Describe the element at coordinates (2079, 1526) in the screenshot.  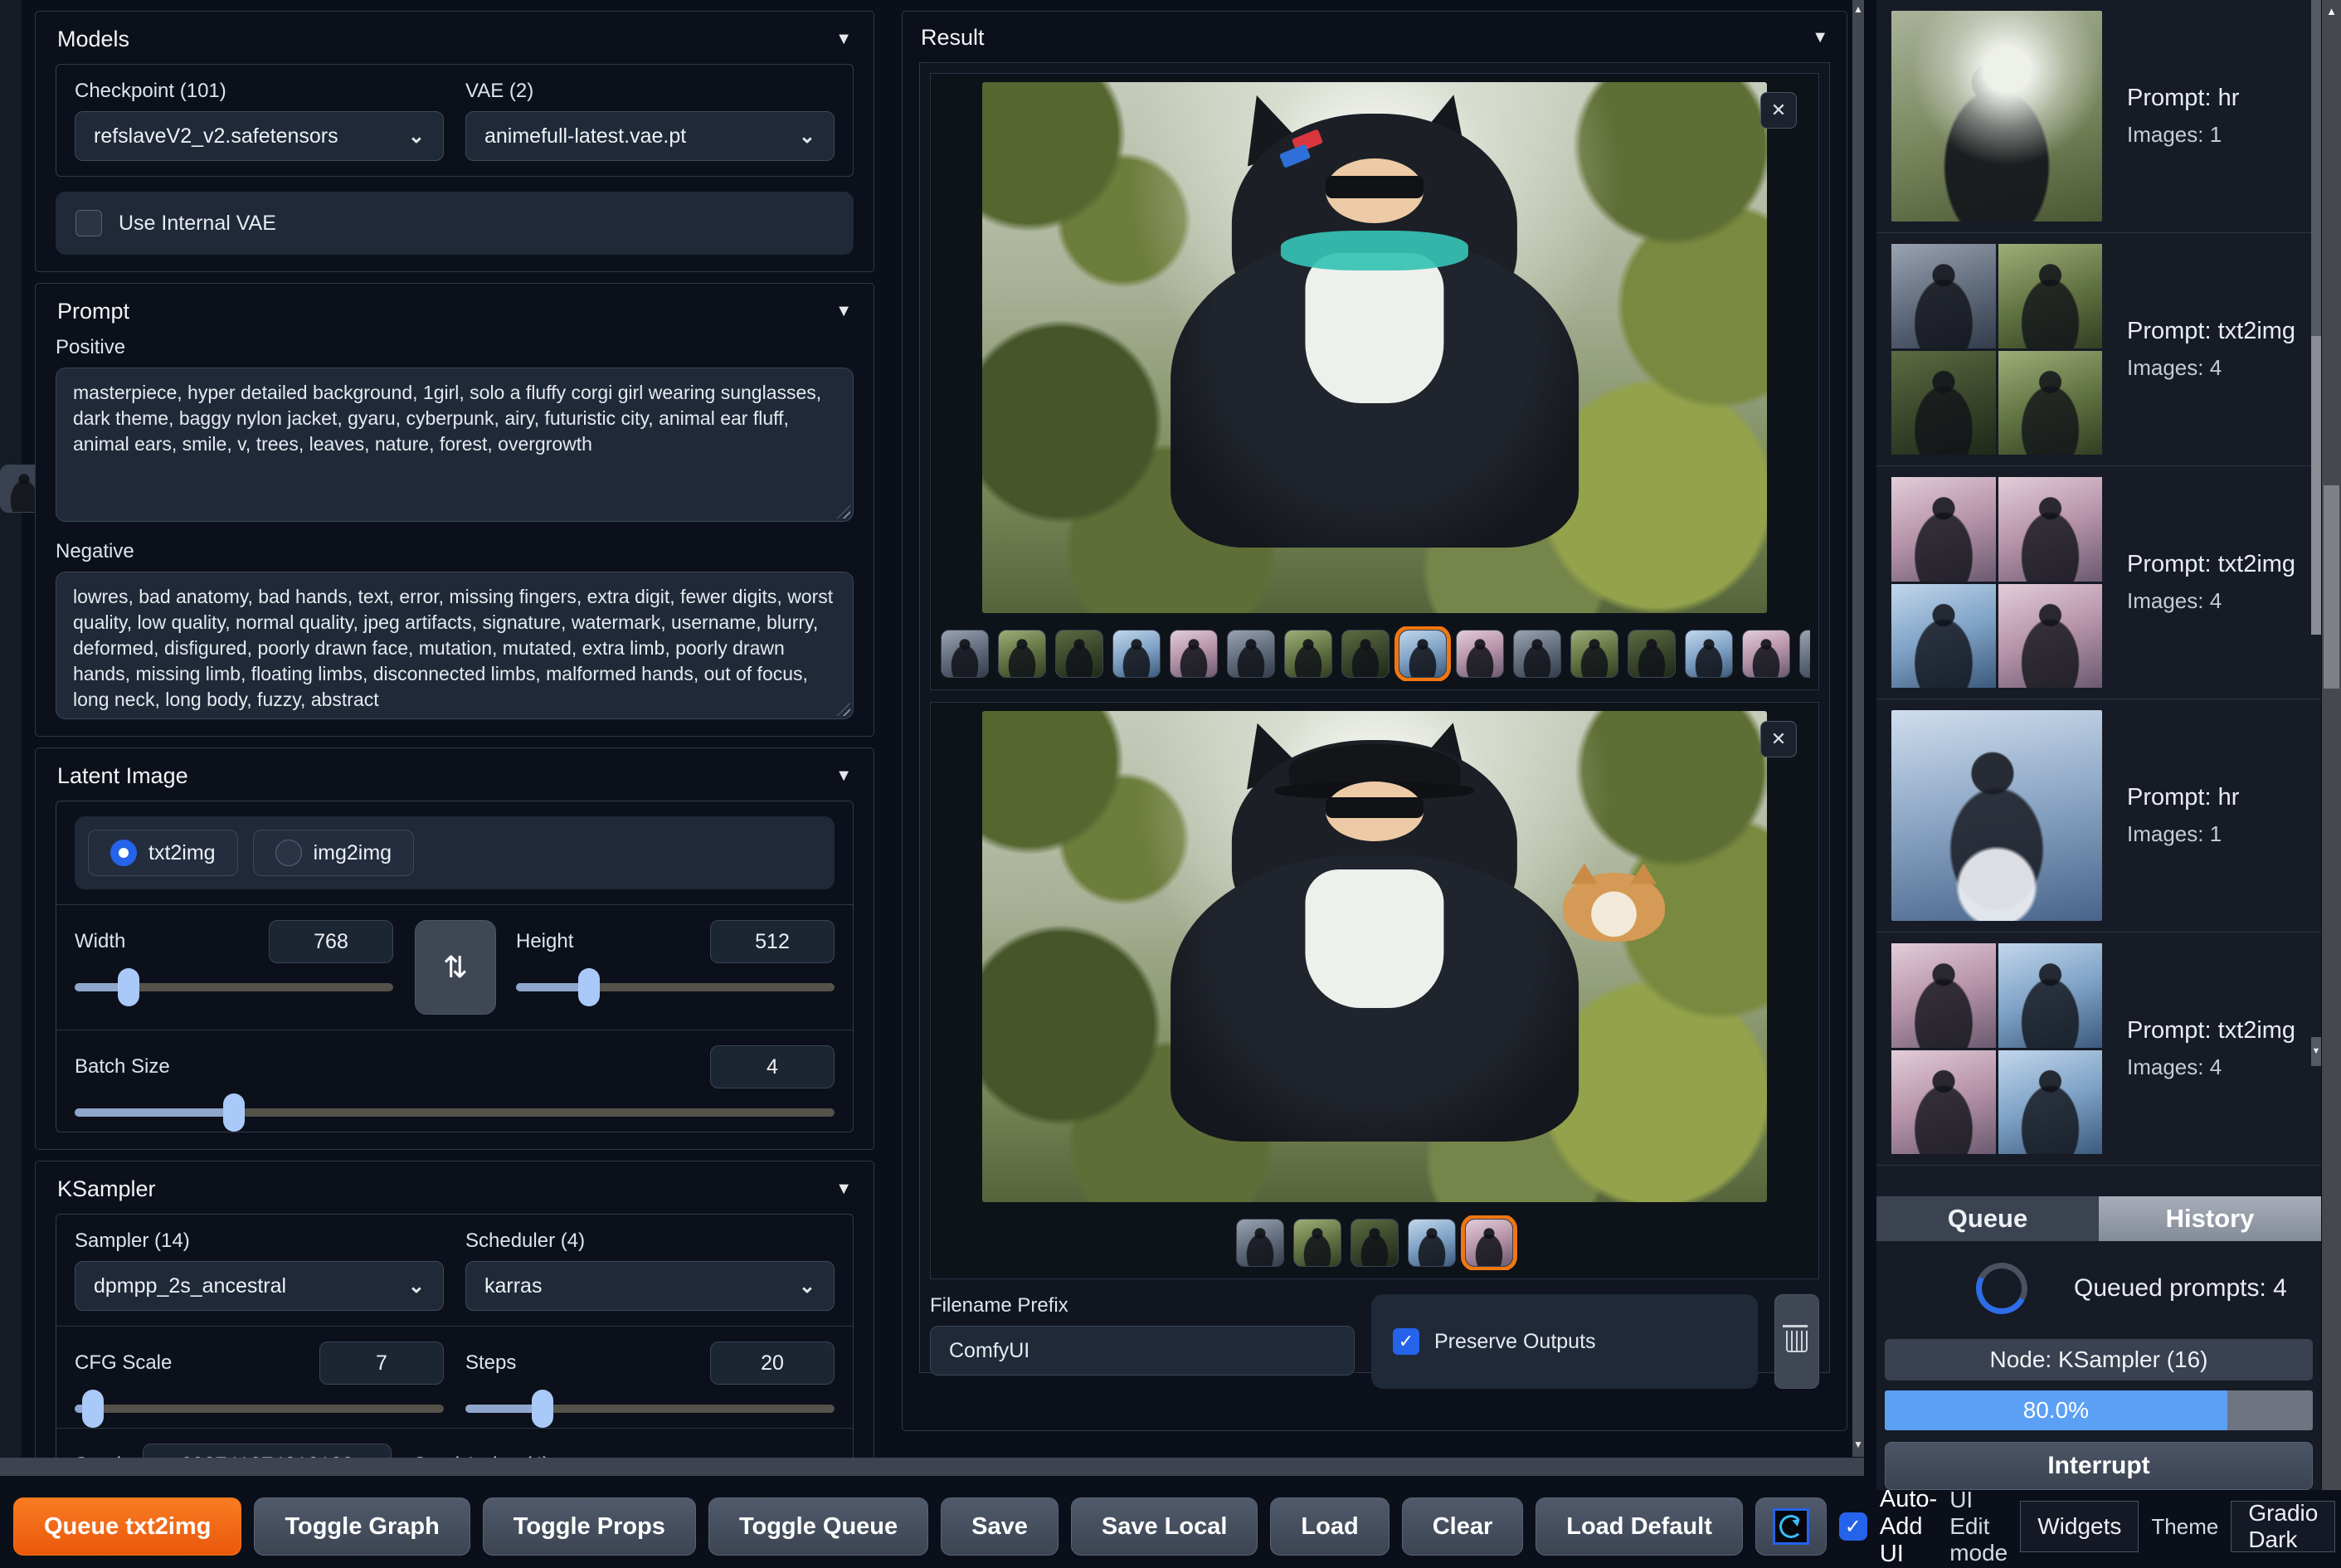
I see `widgets-input: Widgets` at that location.